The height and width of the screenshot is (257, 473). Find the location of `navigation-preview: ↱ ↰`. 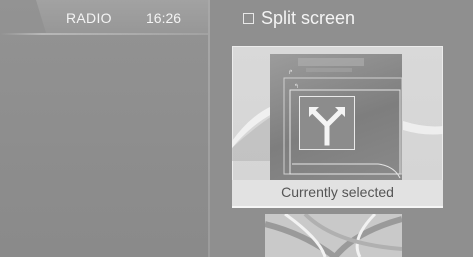

navigation-preview: ↱ ↰ is located at coordinates (336, 117).